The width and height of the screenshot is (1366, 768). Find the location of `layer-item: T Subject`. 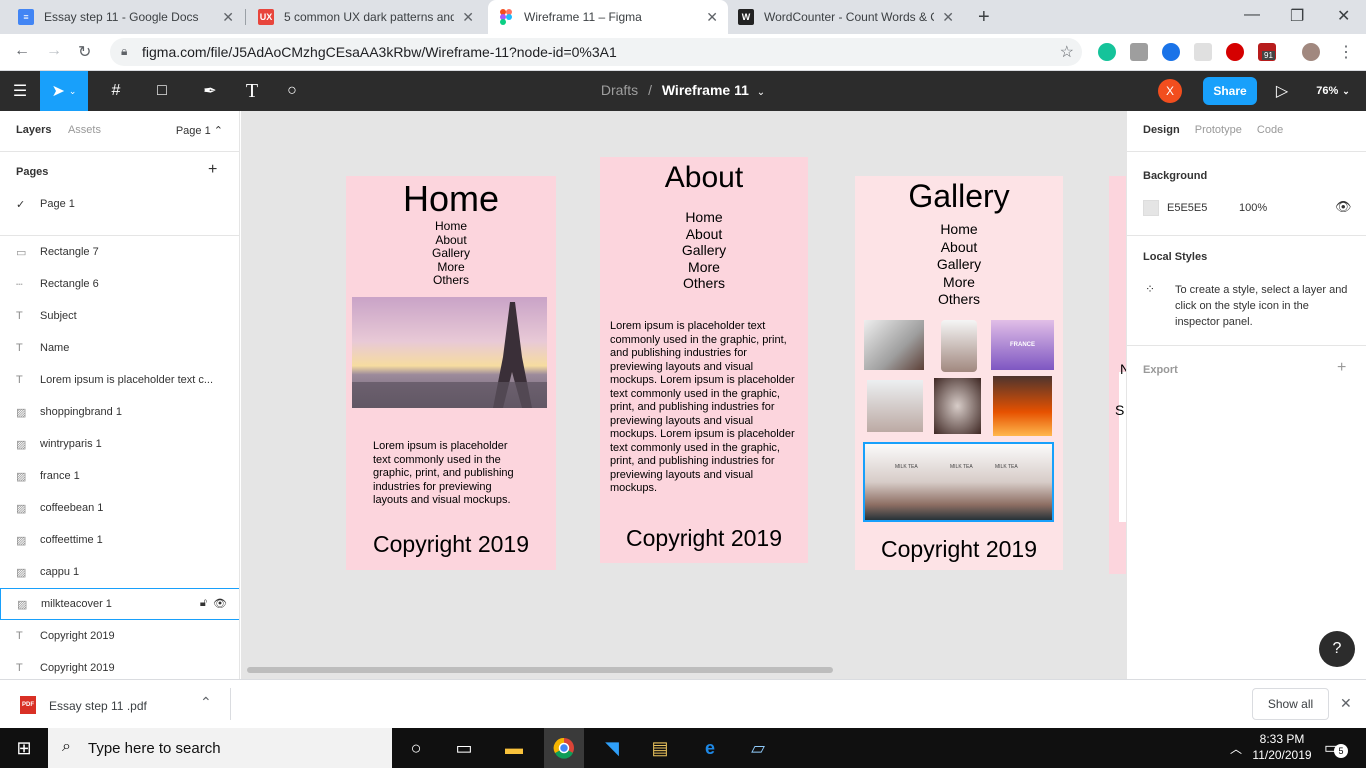

layer-item: T Subject is located at coordinates (119, 316).